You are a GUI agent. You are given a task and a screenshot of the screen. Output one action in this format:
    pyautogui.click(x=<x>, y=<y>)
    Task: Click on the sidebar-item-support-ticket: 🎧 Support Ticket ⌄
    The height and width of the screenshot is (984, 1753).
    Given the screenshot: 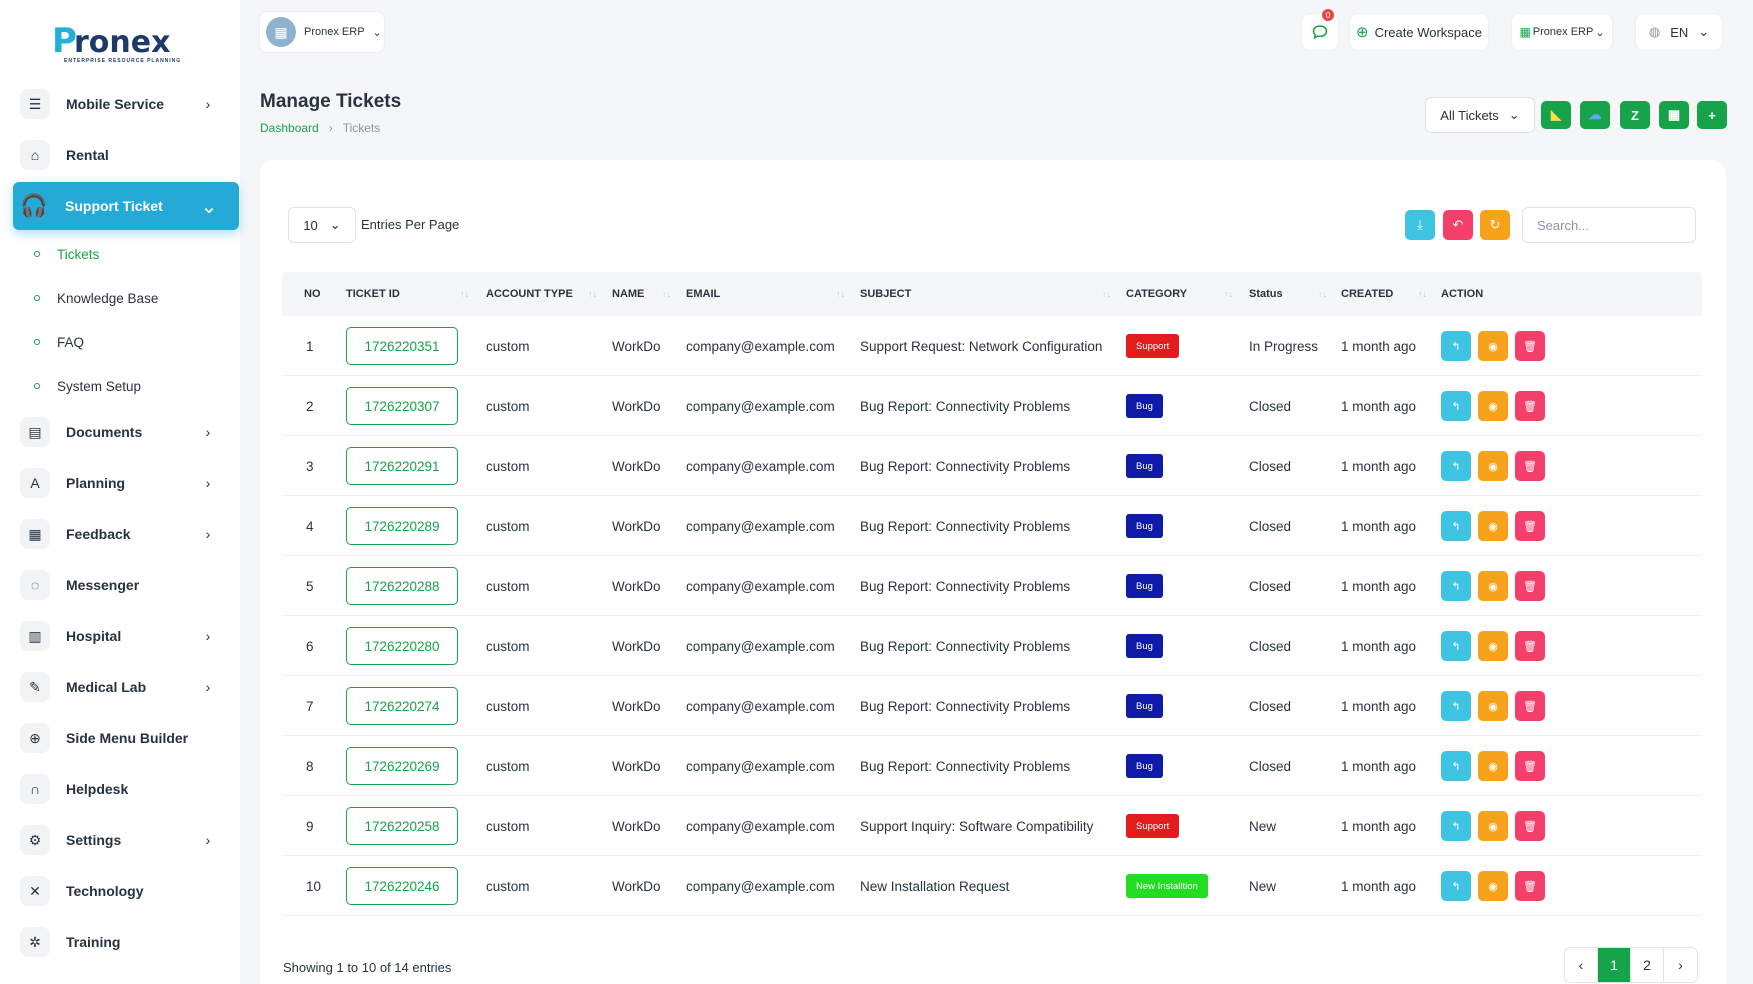 What is the action you would take?
    pyautogui.click(x=126, y=206)
    